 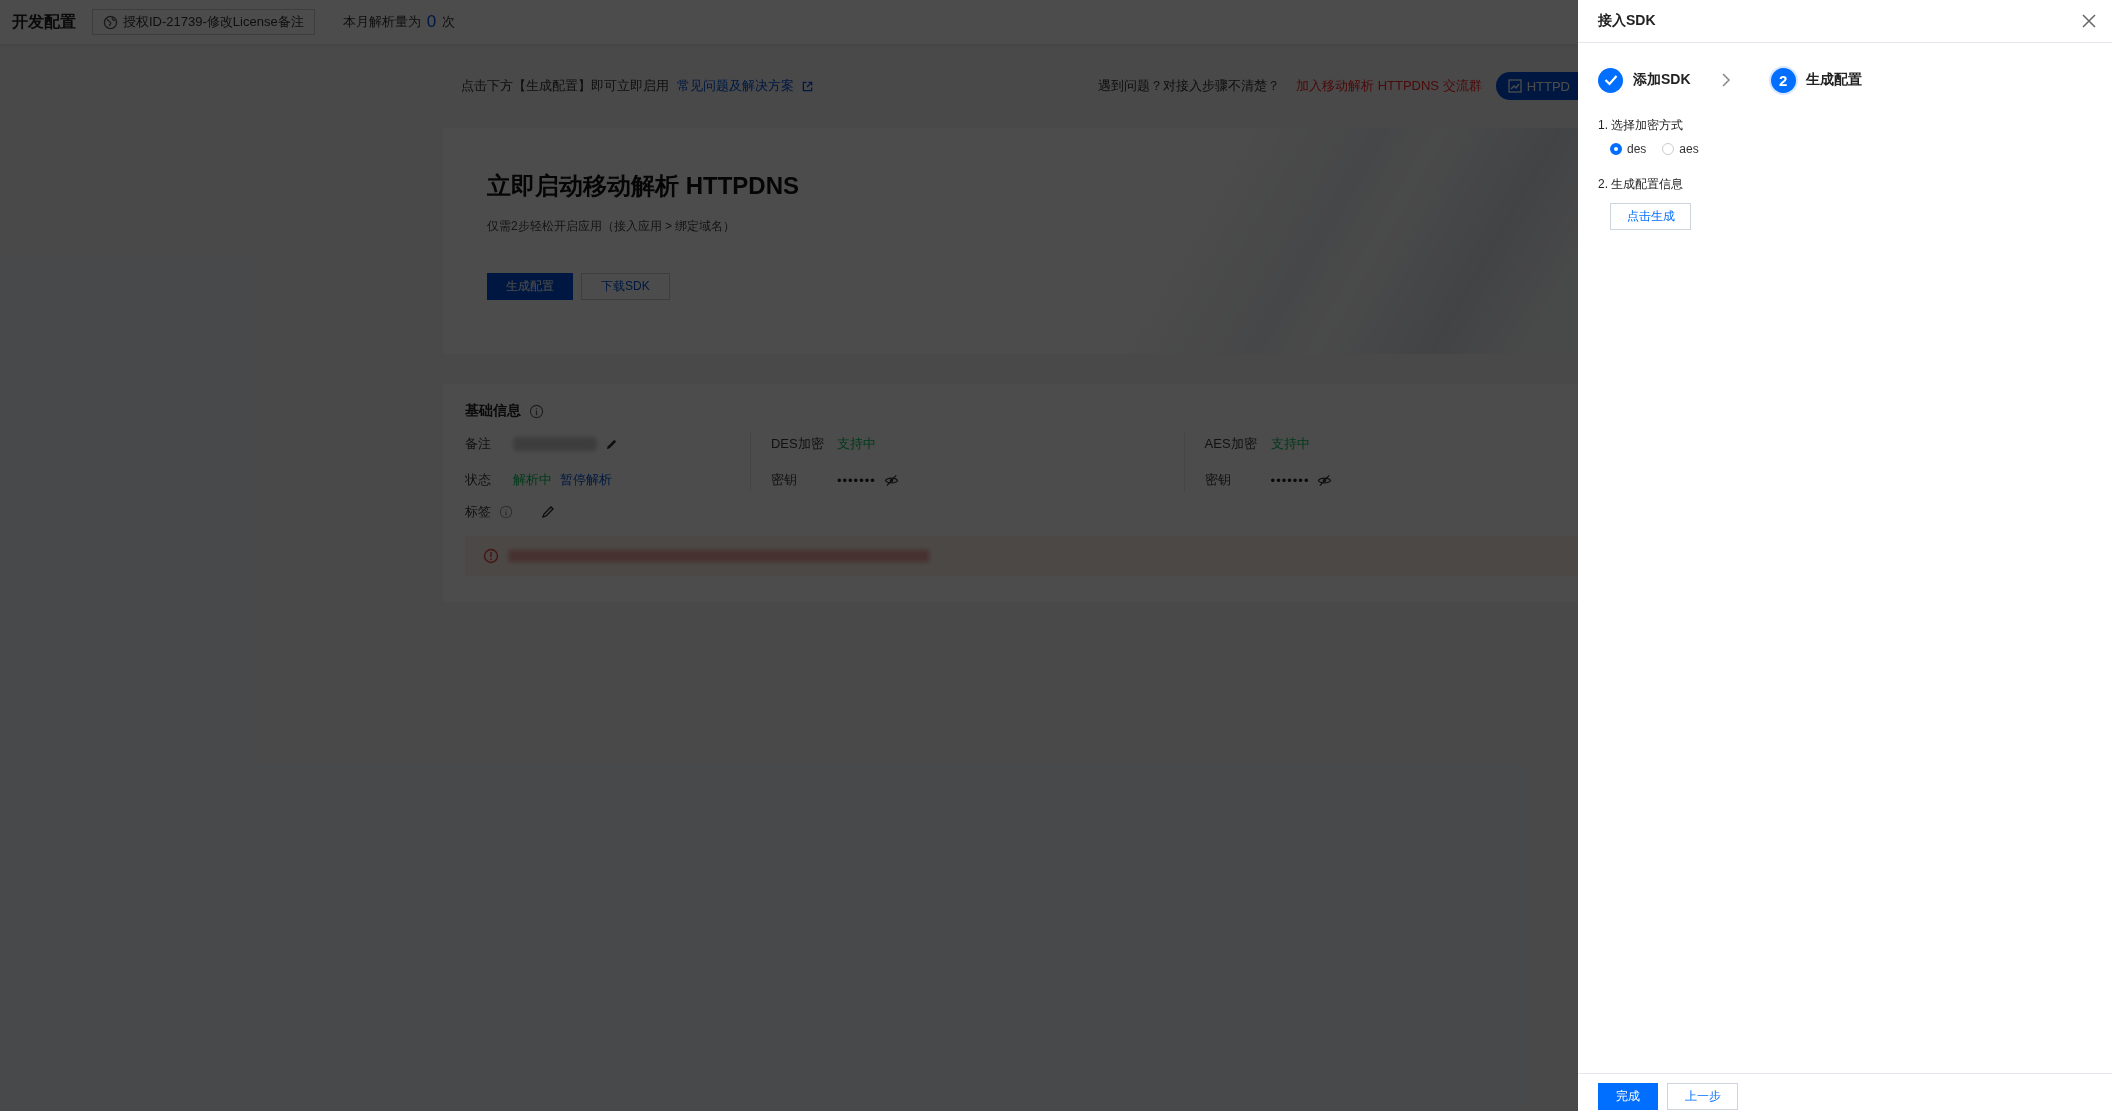 I want to click on close-icon, so click(x=2089, y=21).